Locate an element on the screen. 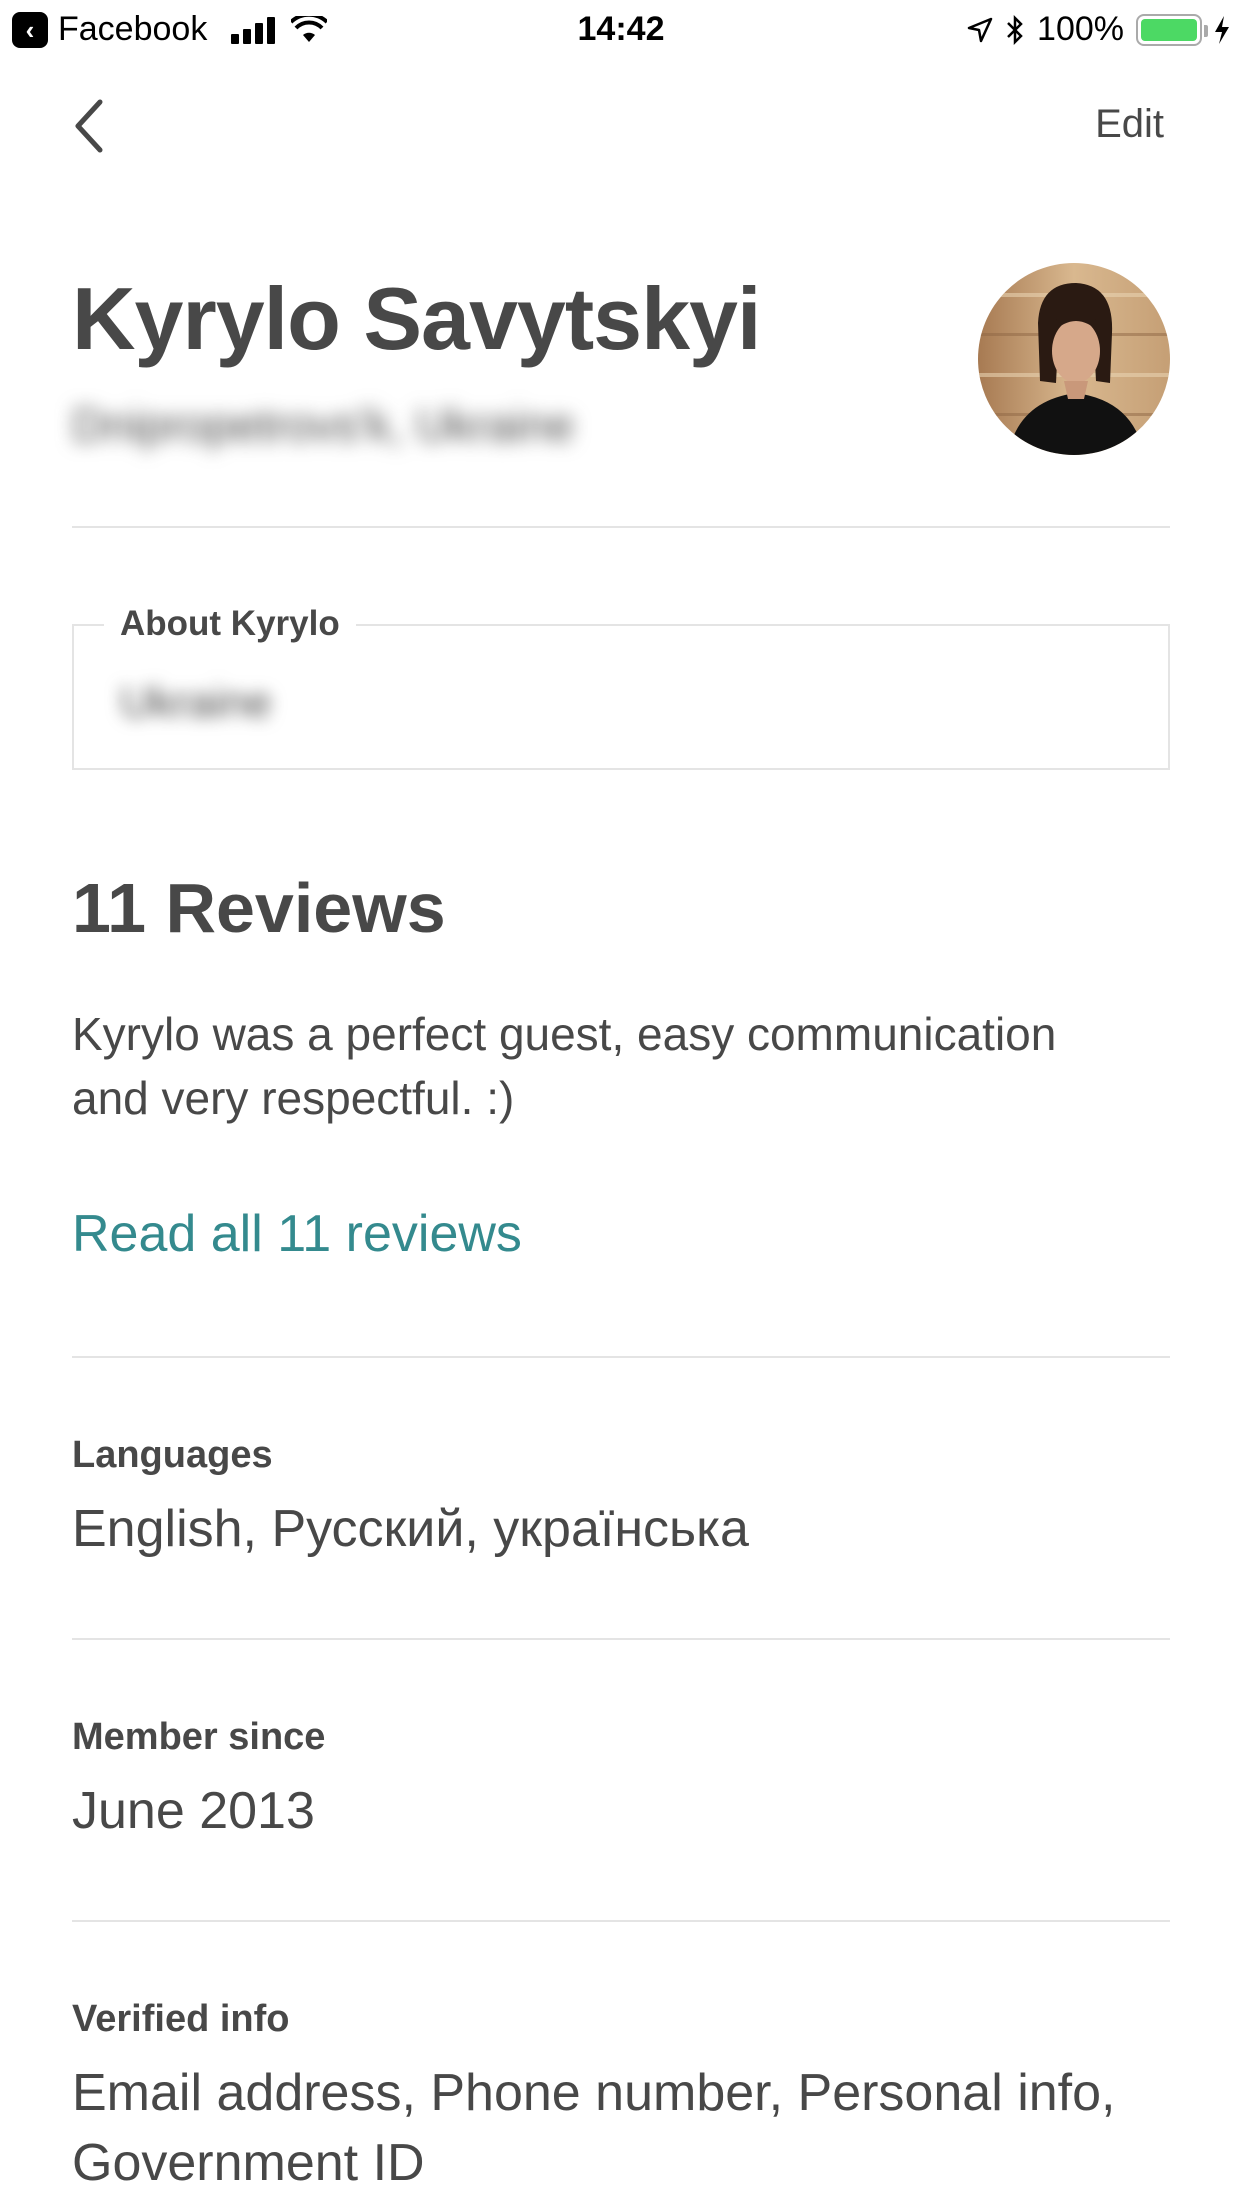 This screenshot has width=1242, height=2208. languages-label: Languages is located at coordinates (172, 1455).